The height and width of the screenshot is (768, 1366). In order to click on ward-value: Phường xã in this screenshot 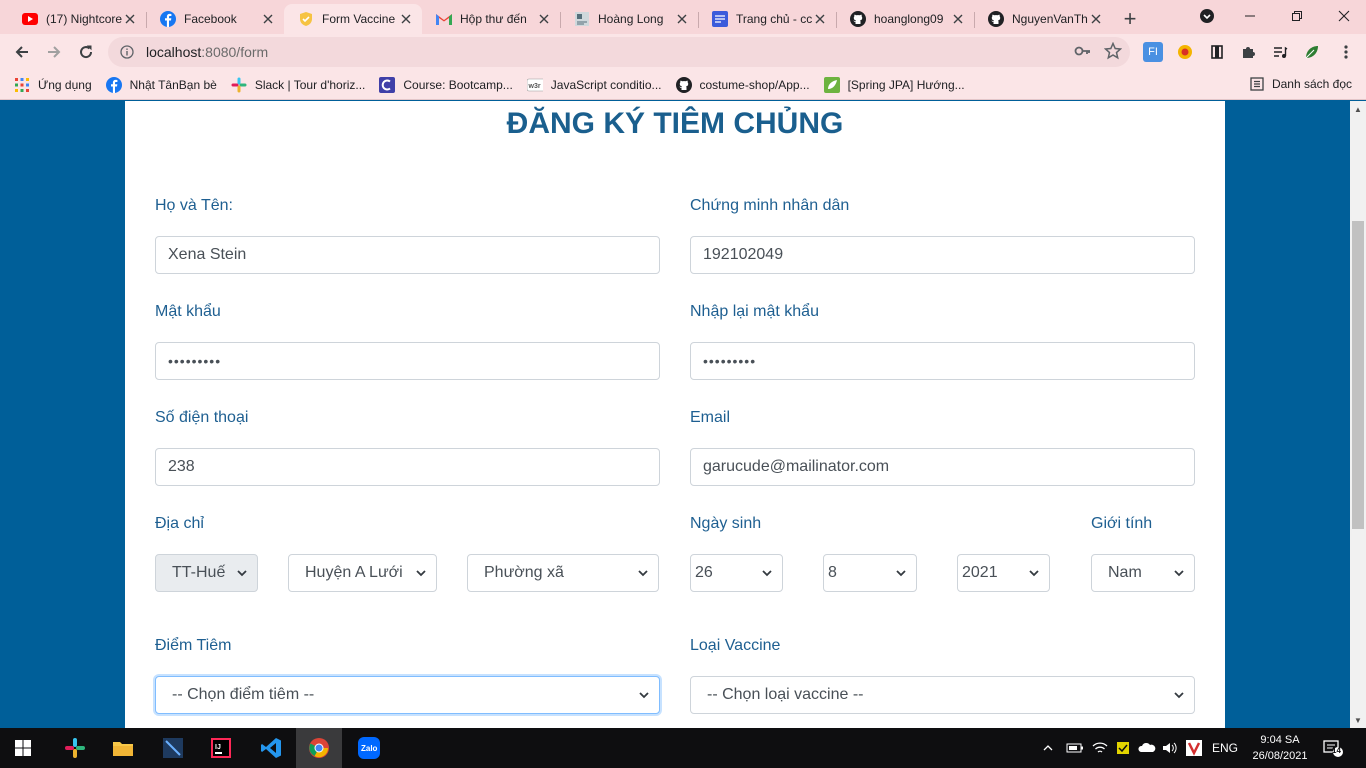, I will do `click(524, 572)`.